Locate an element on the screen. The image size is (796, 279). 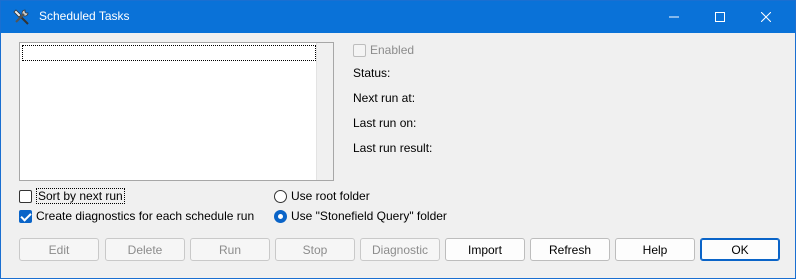
next-run-label: Next run at: is located at coordinates (384, 98).